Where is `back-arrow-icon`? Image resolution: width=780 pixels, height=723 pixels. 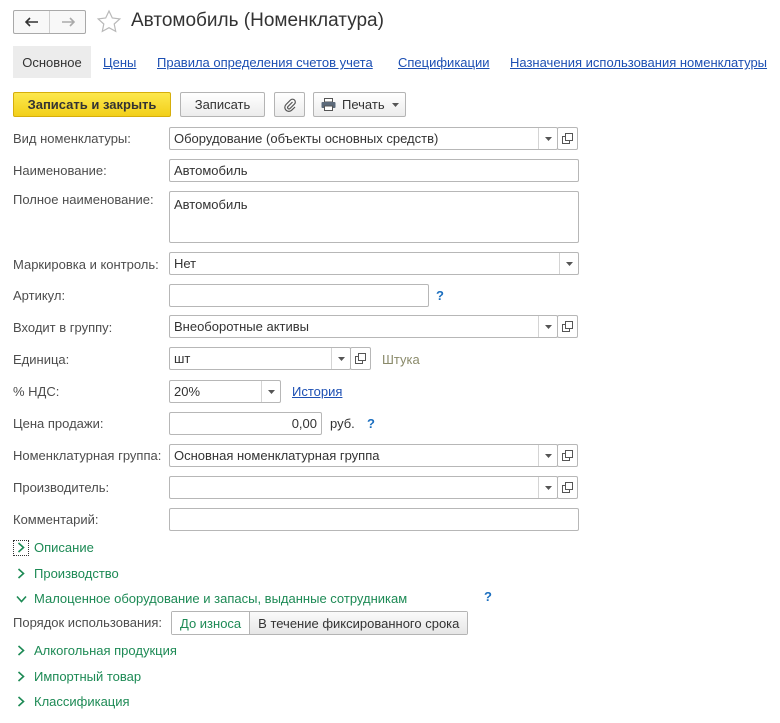
back-arrow-icon is located at coordinates (31, 22).